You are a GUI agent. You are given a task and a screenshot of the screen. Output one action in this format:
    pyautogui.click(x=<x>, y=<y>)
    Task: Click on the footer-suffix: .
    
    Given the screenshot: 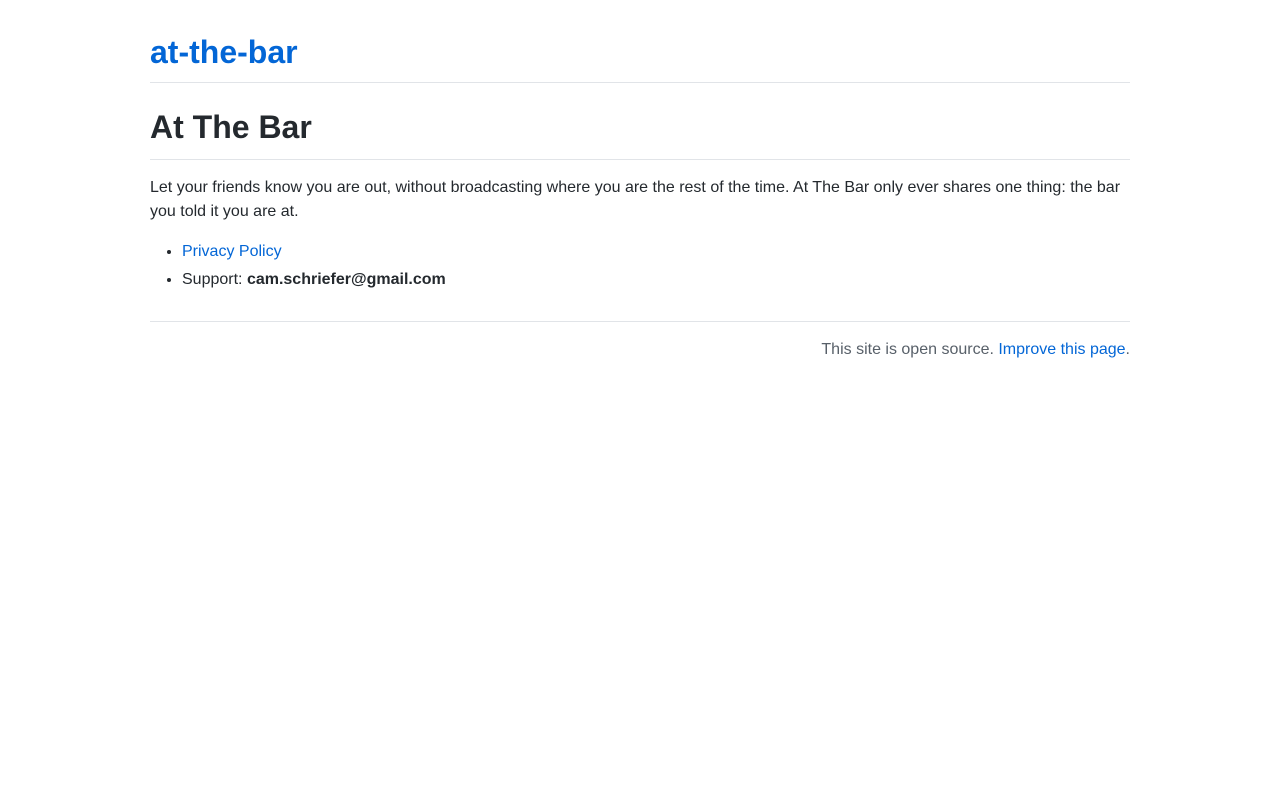 What is the action you would take?
    pyautogui.click(x=1127, y=349)
    